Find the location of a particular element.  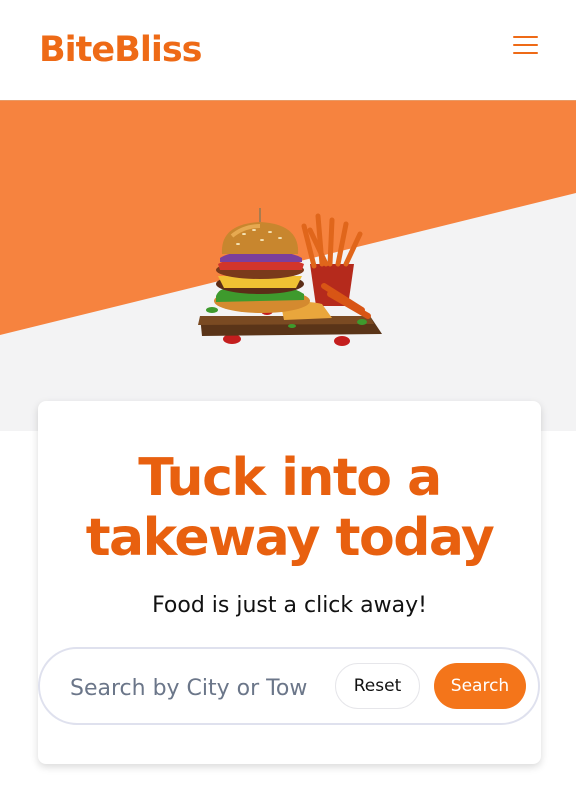

site-header: BiteBliss is located at coordinates (288, 50).